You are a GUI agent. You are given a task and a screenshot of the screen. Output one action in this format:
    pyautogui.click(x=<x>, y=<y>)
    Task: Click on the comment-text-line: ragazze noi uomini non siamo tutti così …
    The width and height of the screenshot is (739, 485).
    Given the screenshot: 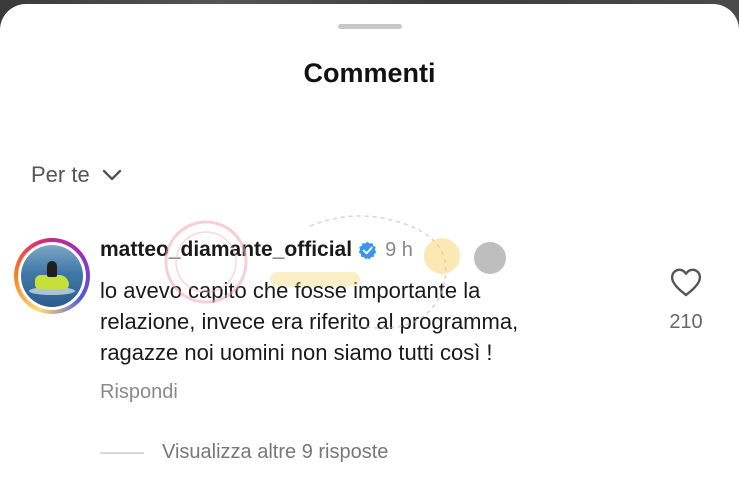 What is the action you would take?
    pyautogui.click(x=296, y=352)
    